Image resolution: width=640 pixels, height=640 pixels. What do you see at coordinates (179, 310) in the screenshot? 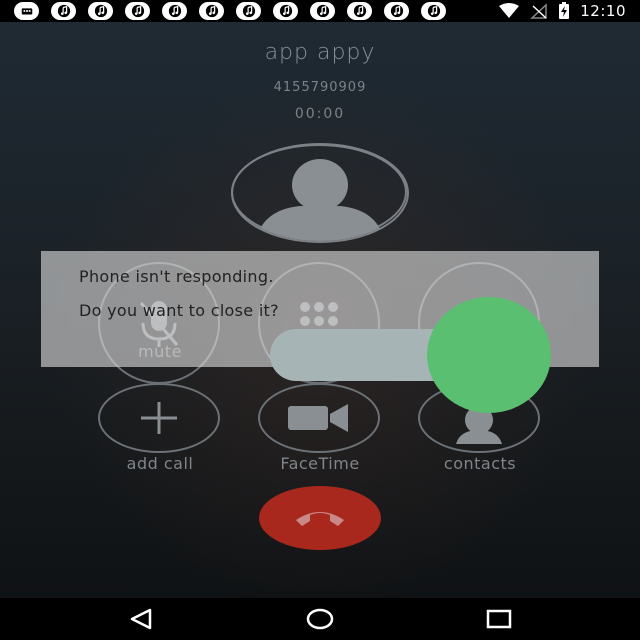
I see `dialog-message-line2: Do you want to close it?` at bounding box center [179, 310].